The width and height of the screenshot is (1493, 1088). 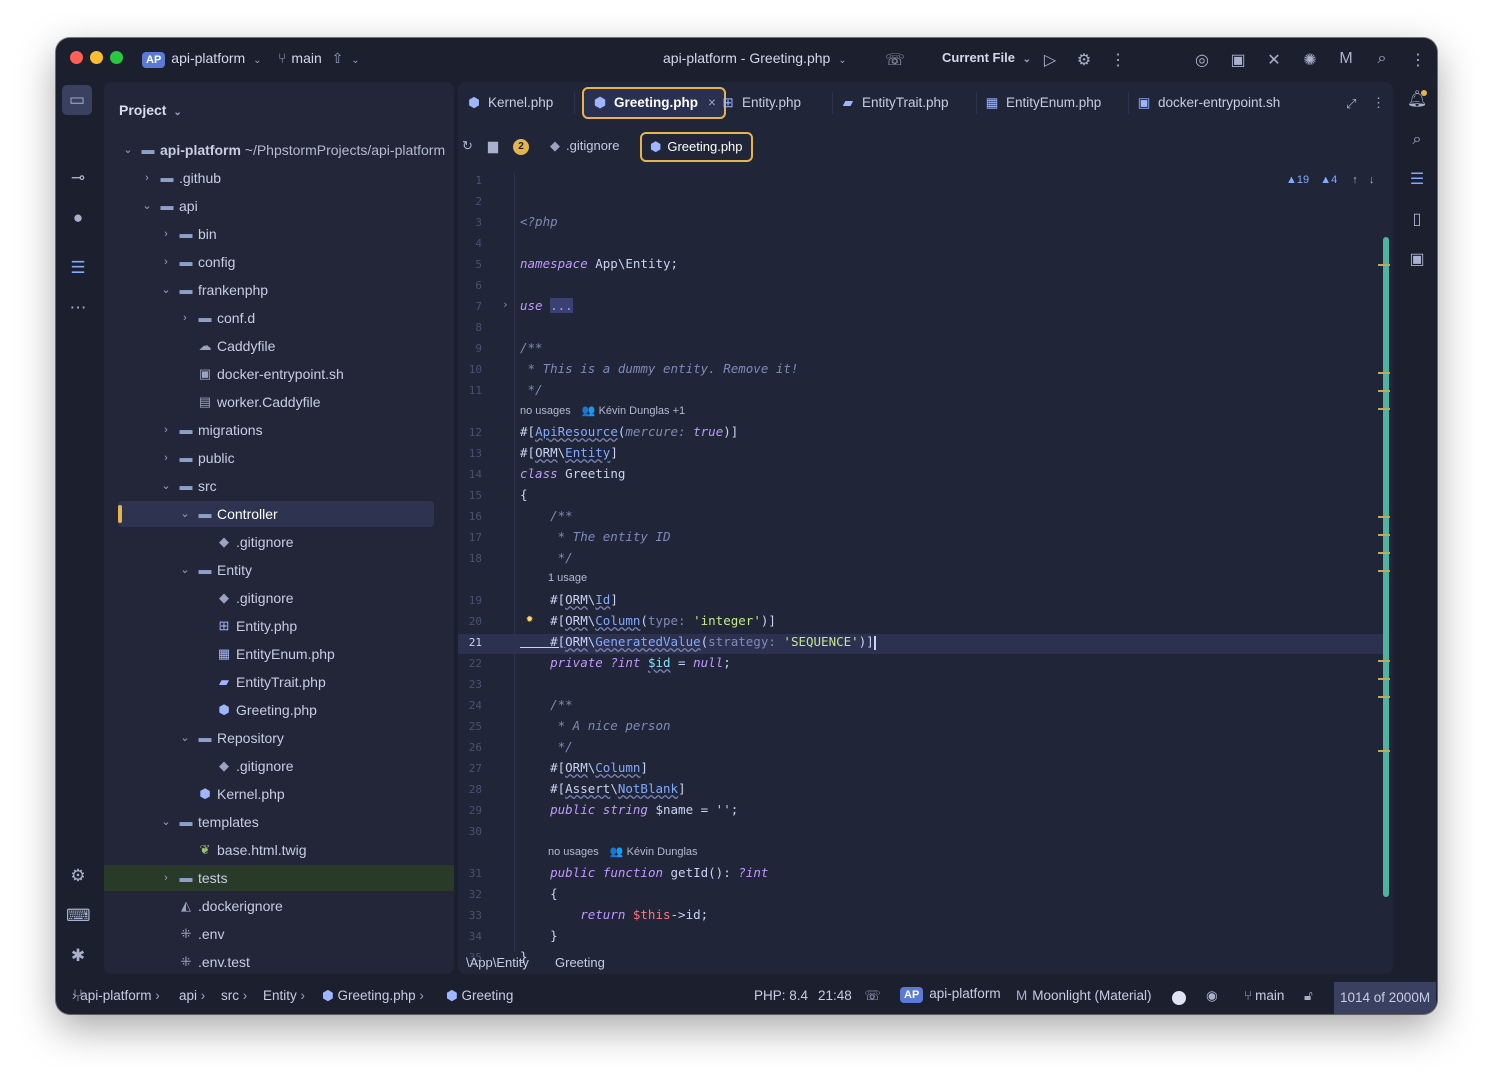 I want to click on fold-chevron-icon: ›, so click(x=505, y=304).